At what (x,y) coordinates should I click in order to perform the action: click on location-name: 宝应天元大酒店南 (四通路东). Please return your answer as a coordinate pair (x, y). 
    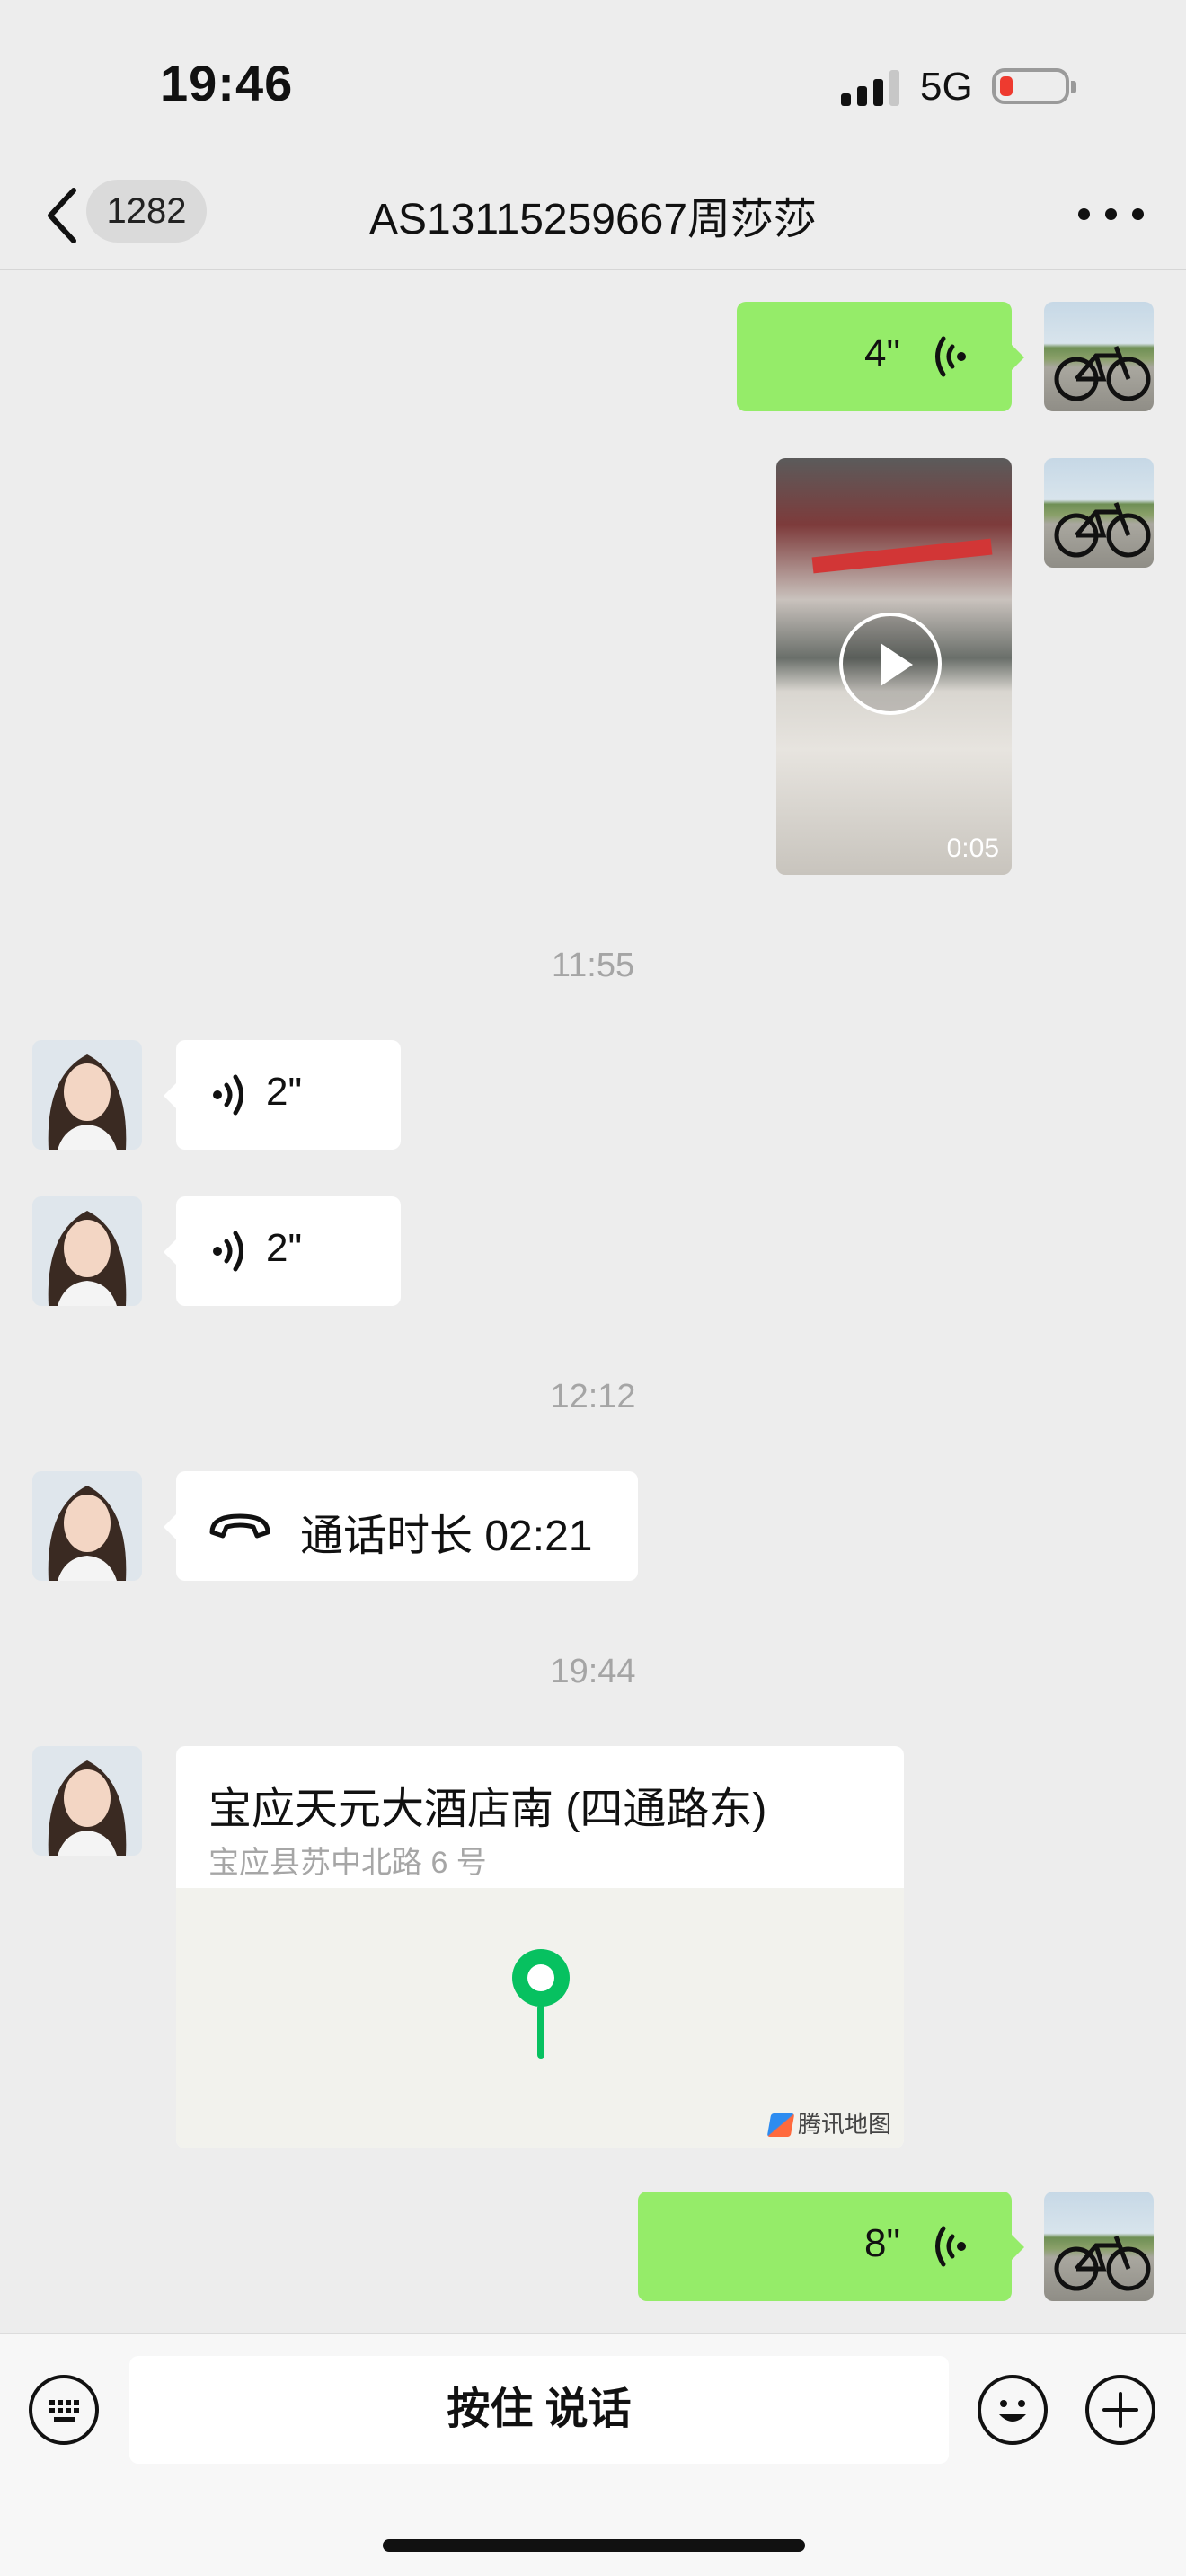
    Looking at the image, I should click on (487, 1809).